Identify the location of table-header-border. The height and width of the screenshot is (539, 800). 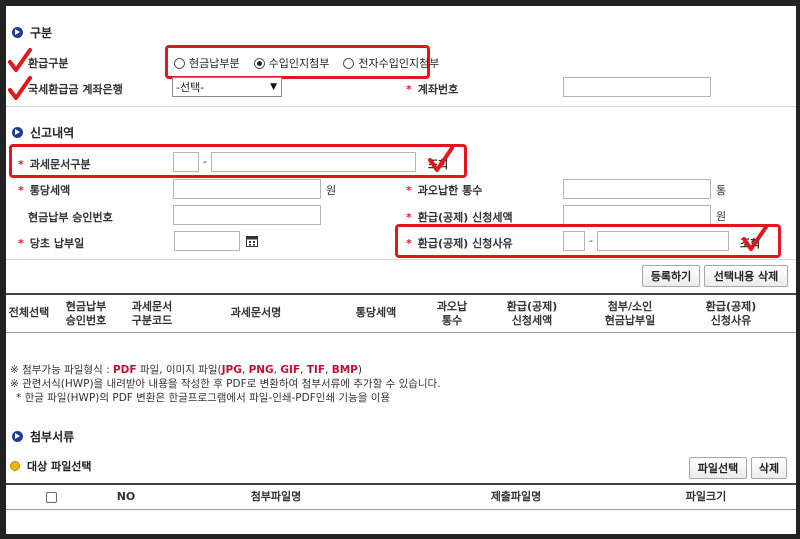
(401, 332).